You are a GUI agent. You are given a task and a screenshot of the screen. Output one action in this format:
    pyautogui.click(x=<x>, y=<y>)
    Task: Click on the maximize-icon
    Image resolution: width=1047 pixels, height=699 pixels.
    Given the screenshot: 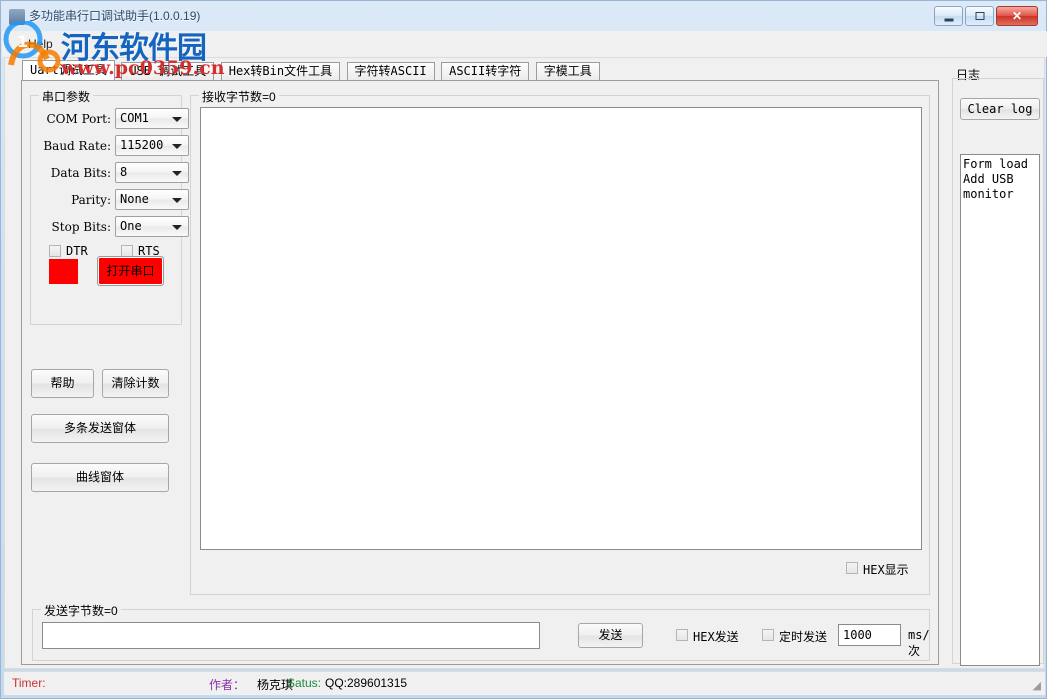 What is the action you would take?
    pyautogui.click(x=979, y=16)
    